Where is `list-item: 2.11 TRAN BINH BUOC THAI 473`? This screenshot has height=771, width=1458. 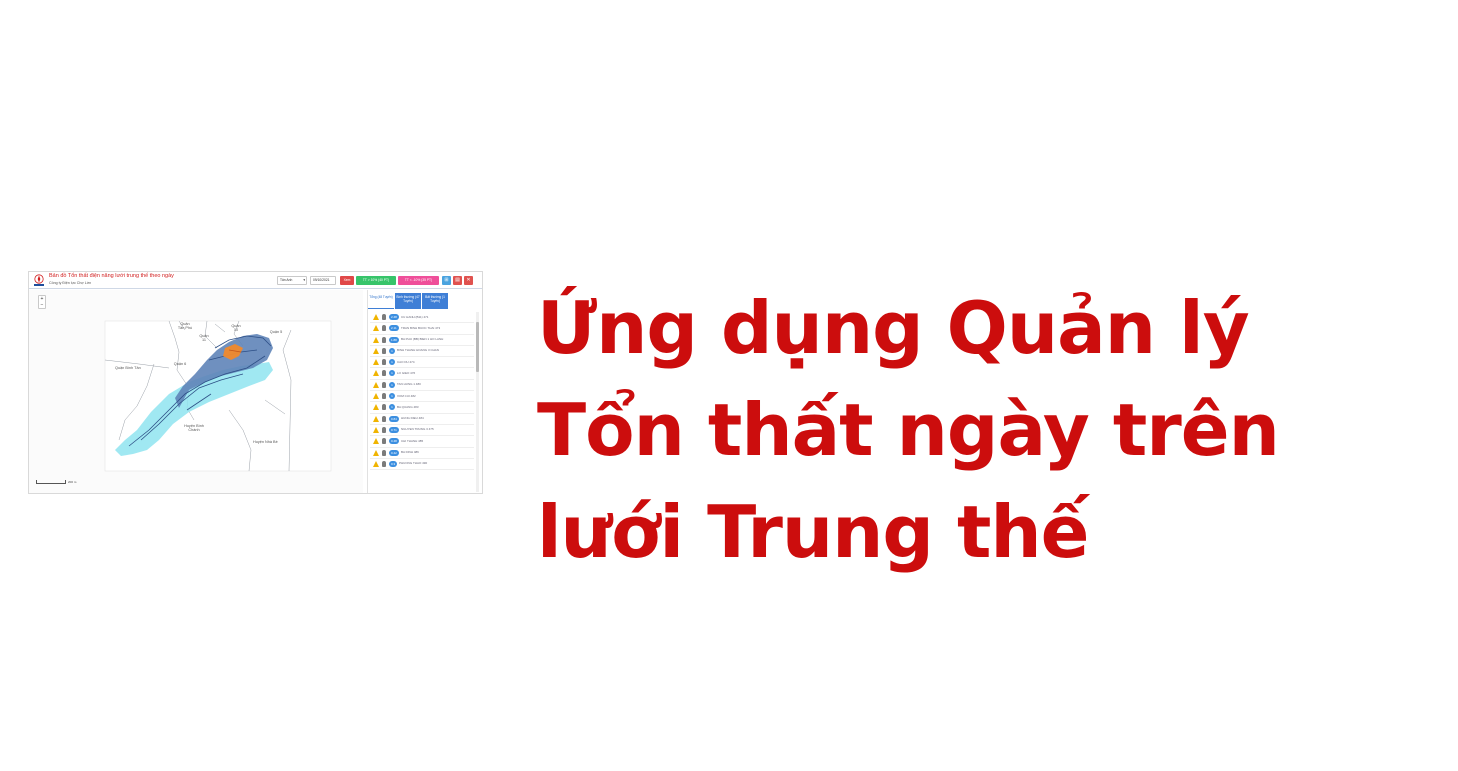
list-item: 2.11 TRAN BINH BUOC THAI 473 is located at coordinates (422, 329).